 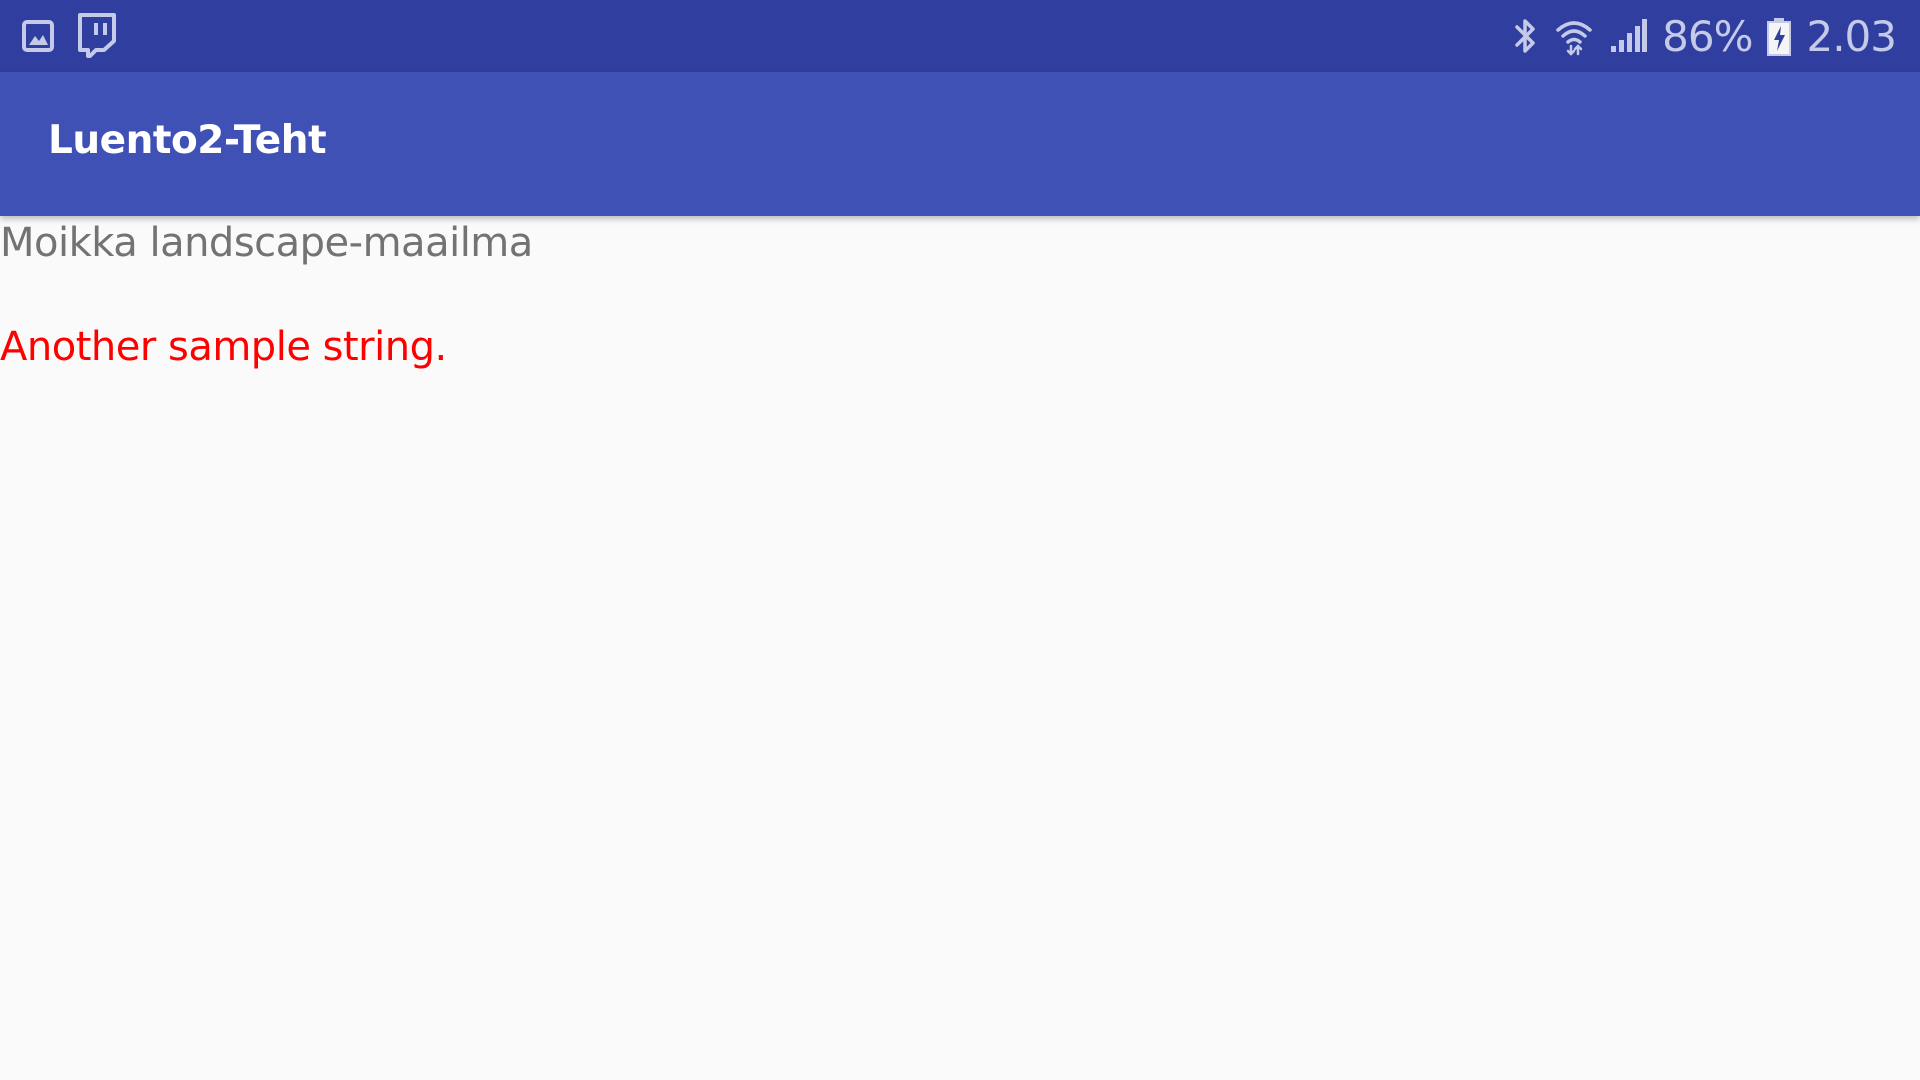 What do you see at coordinates (1574, 36) in the screenshot?
I see `wifi-icon` at bounding box center [1574, 36].